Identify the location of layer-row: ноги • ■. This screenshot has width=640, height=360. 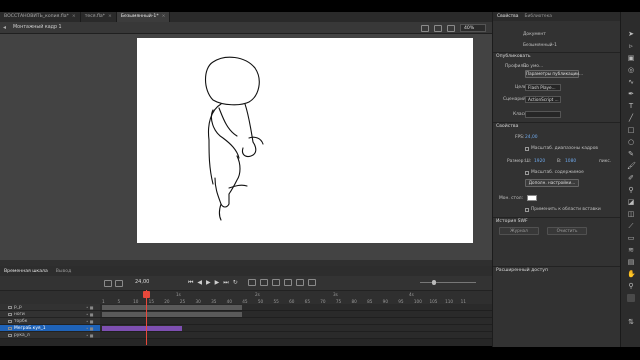
(246, 314).